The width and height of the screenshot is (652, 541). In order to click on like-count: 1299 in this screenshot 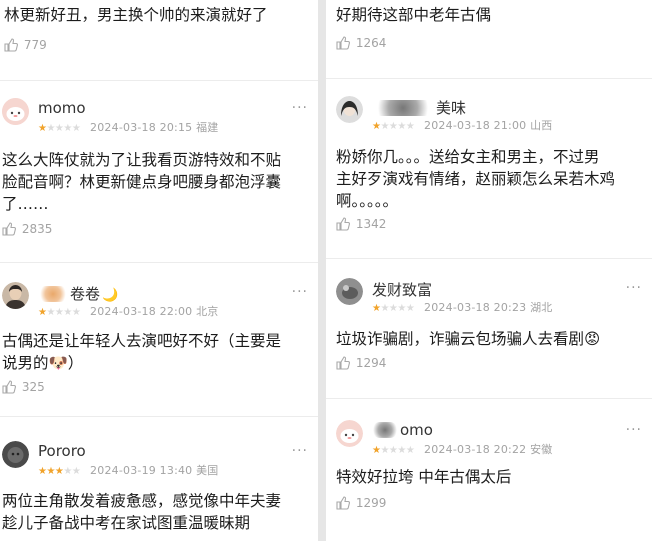, I will do `click(371, 503)`.